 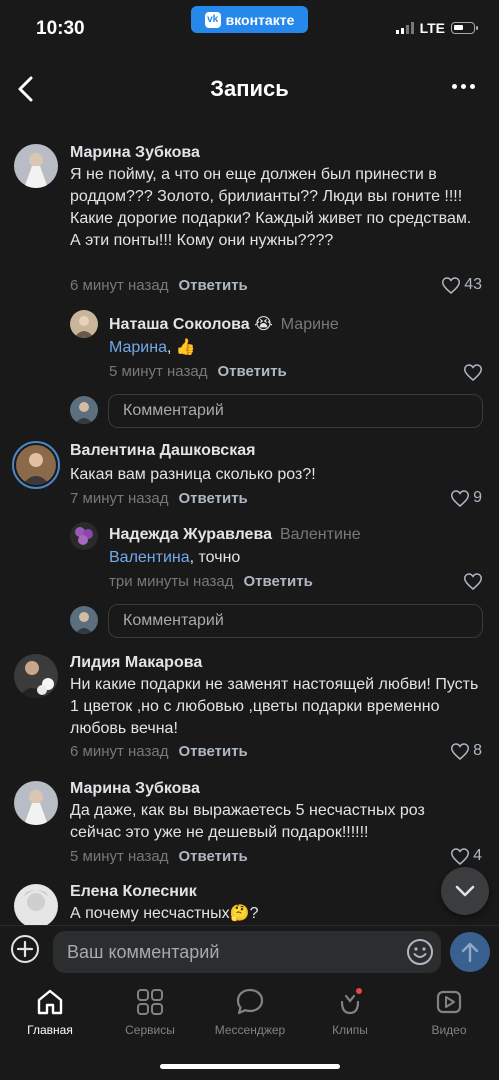 I want to click on author-emoji: 😭, so click(x=263, y=324).